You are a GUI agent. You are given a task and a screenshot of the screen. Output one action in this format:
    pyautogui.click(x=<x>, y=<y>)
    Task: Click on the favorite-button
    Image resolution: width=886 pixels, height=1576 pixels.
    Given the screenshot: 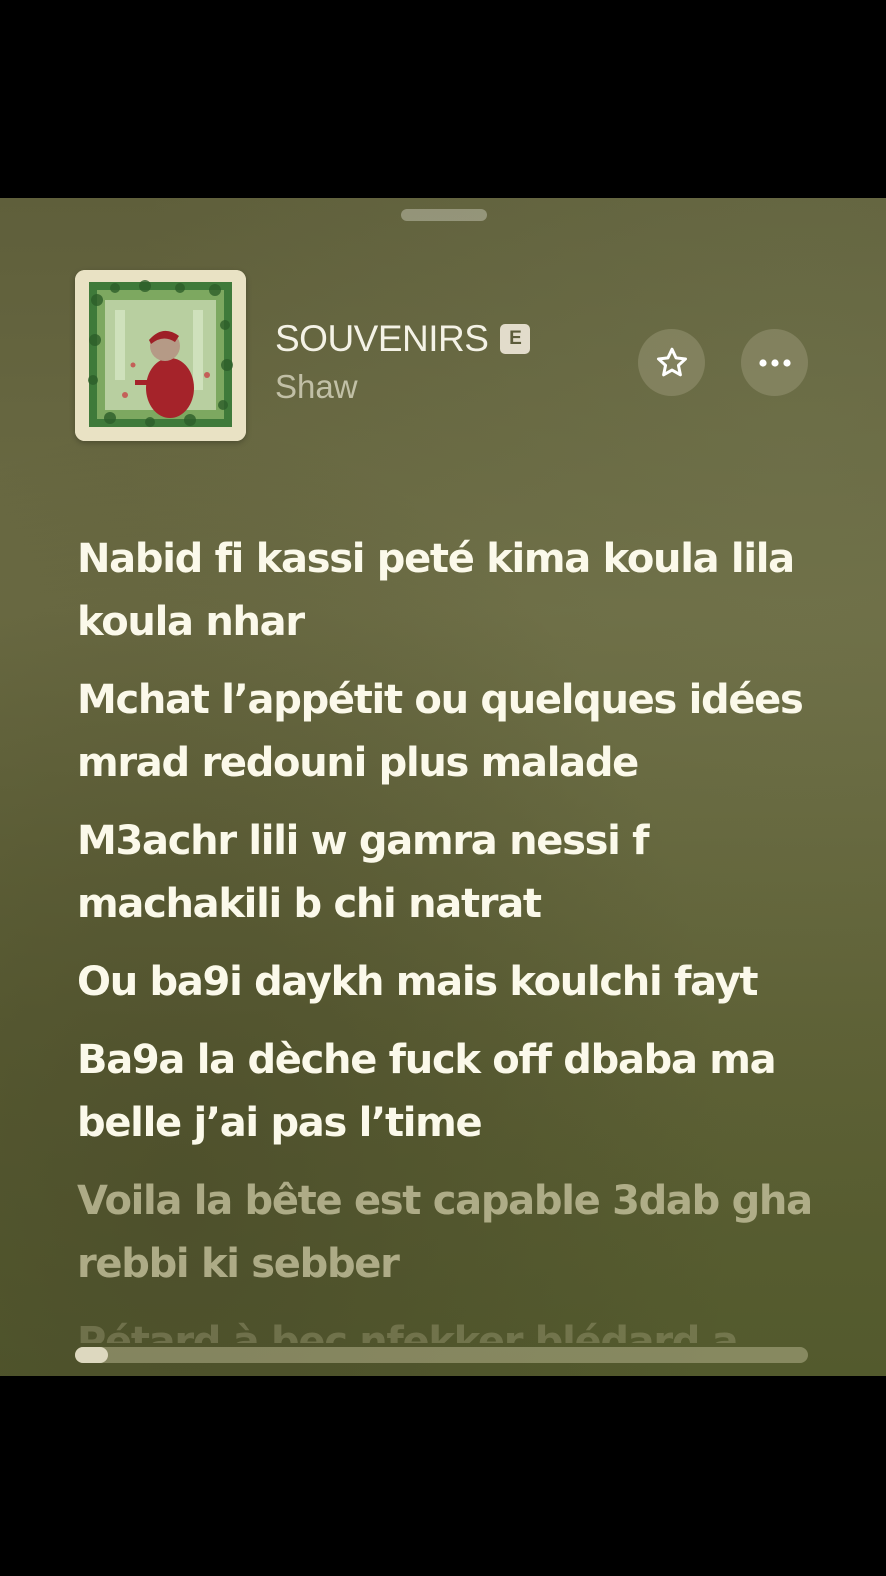 What is the action you would take?
    pyautogui.click(x=671, y=362)
    